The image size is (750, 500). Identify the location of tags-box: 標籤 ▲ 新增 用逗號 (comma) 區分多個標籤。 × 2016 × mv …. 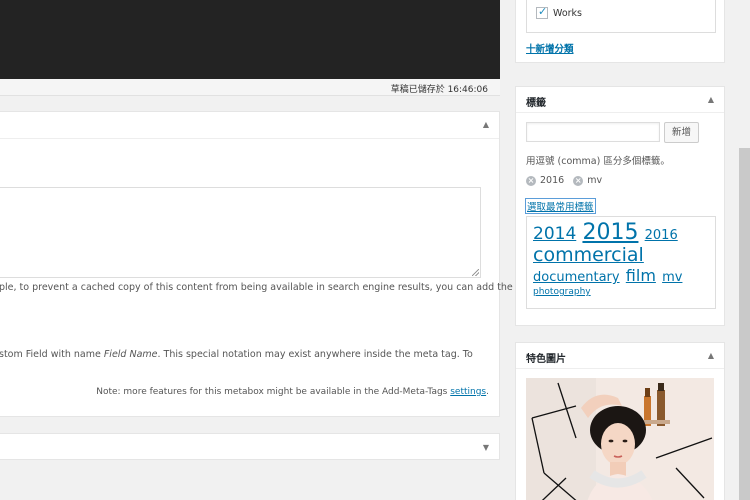
(620, 206).